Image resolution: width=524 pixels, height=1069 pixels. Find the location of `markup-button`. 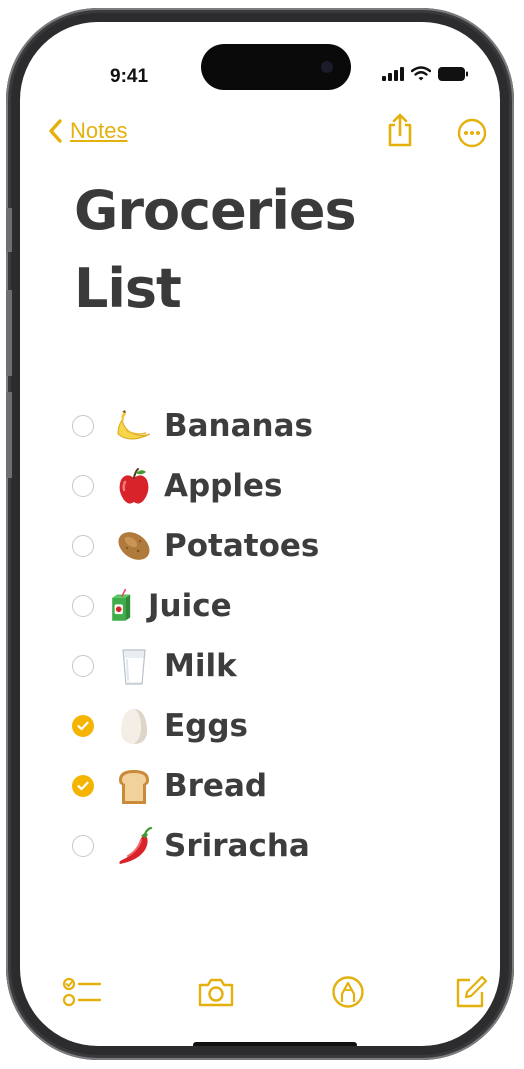

markup-button is located at coordinates (348, 994).